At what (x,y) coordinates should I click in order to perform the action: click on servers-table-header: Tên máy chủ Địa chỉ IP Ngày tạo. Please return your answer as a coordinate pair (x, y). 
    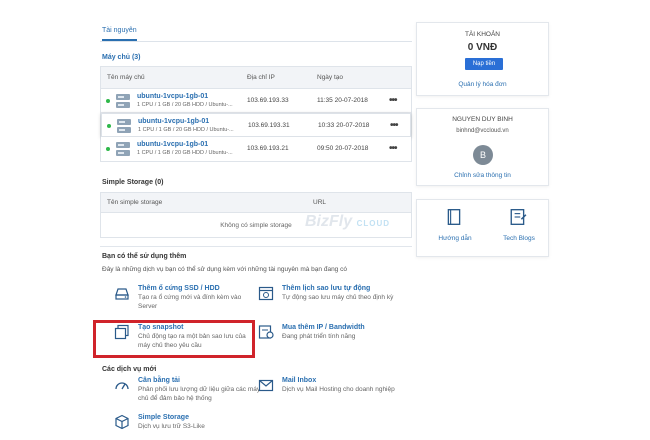
    Looking at the image, I should click on (256, 78).